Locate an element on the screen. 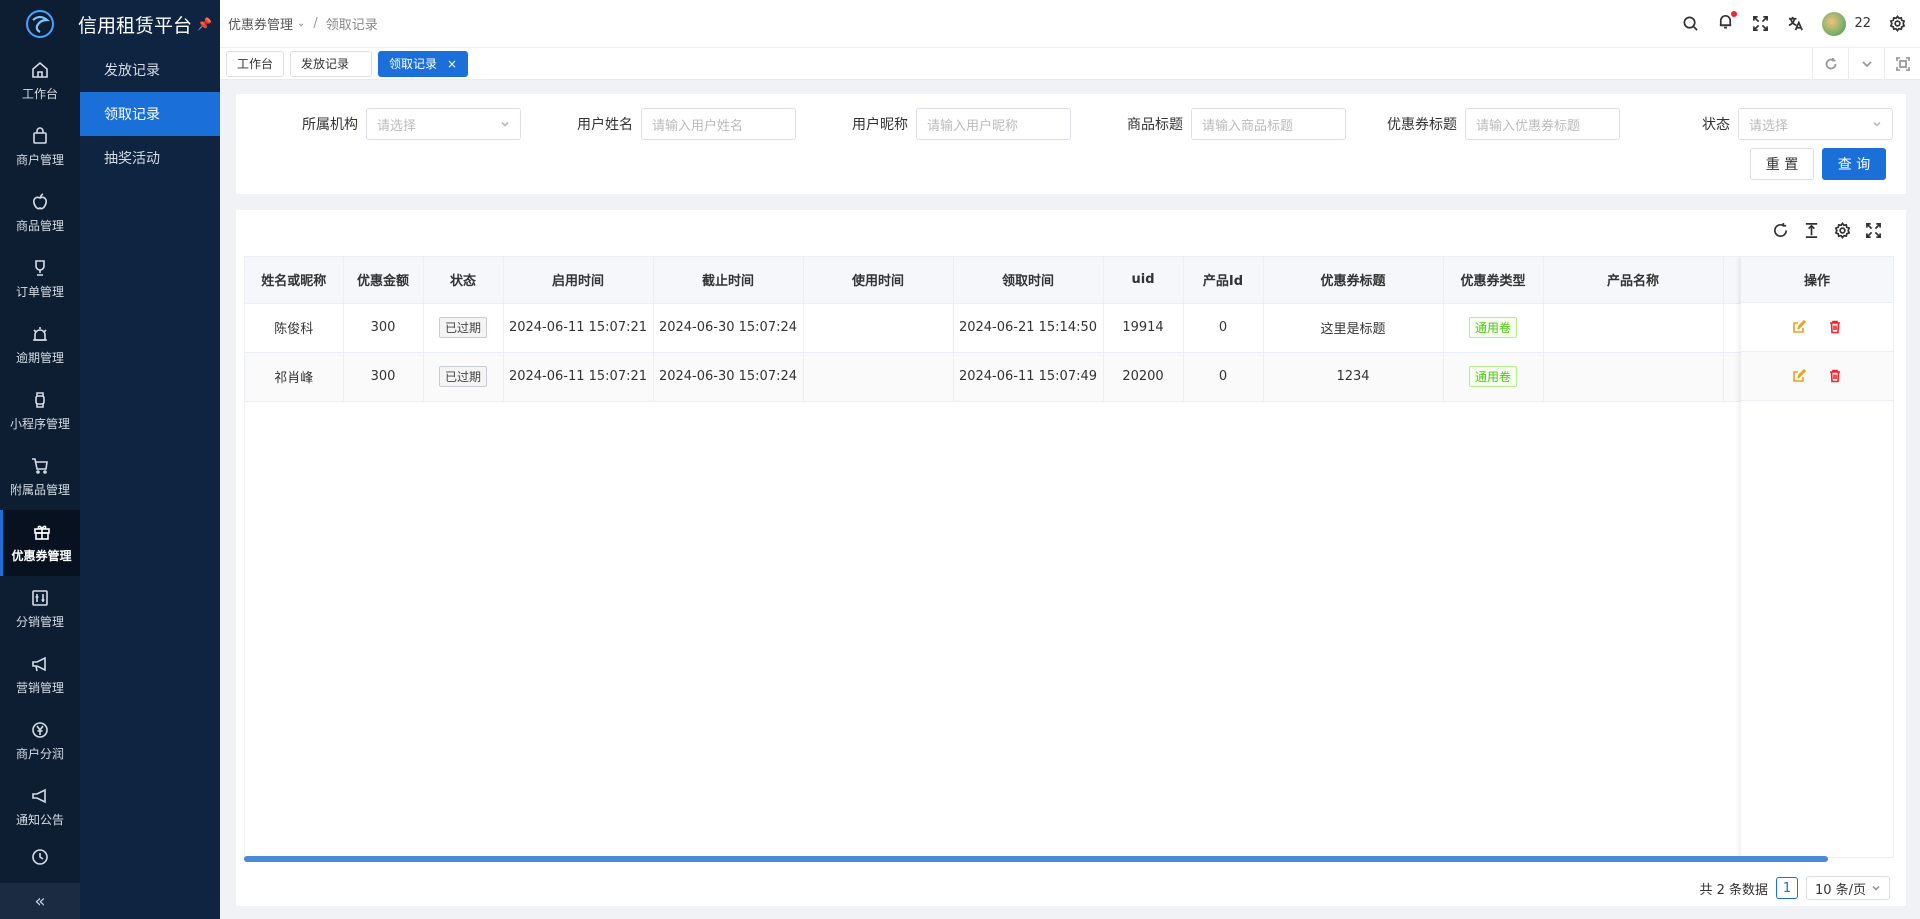 Image resolution: width=1920 pixels, height=919 pixels. operations-column: 操作 is located at coordinates (1817, 557).